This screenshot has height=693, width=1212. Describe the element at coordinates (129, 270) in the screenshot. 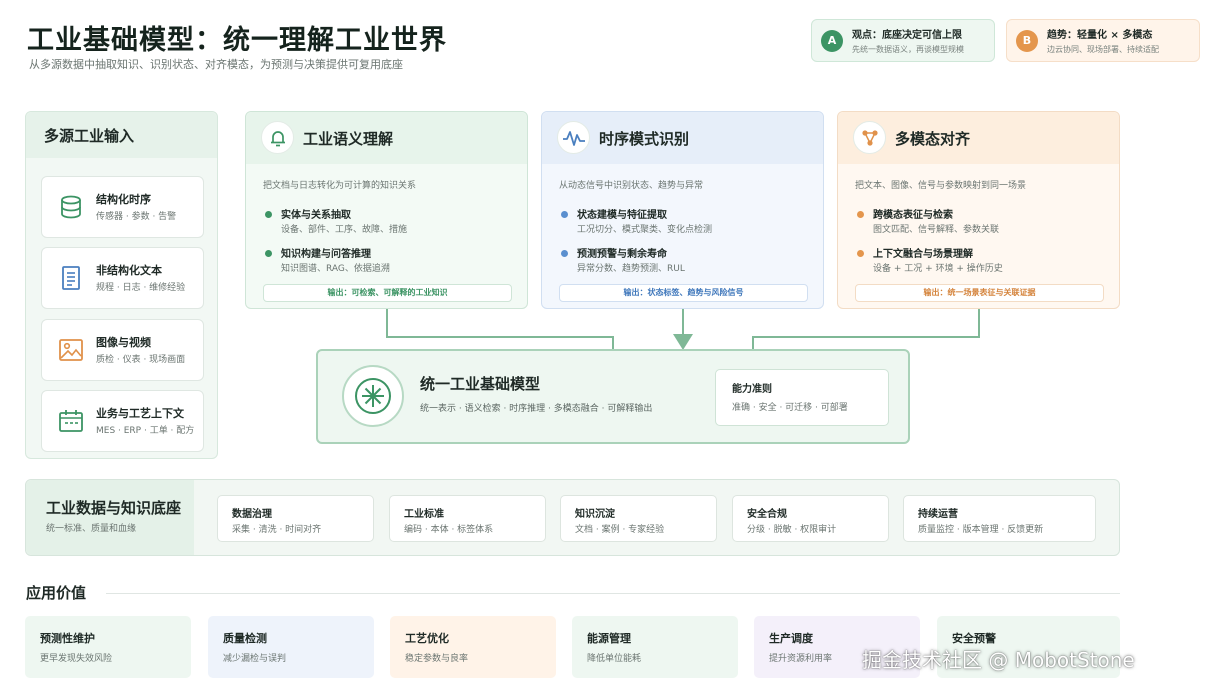

I see `input-name: 非结构化文本` at that location.